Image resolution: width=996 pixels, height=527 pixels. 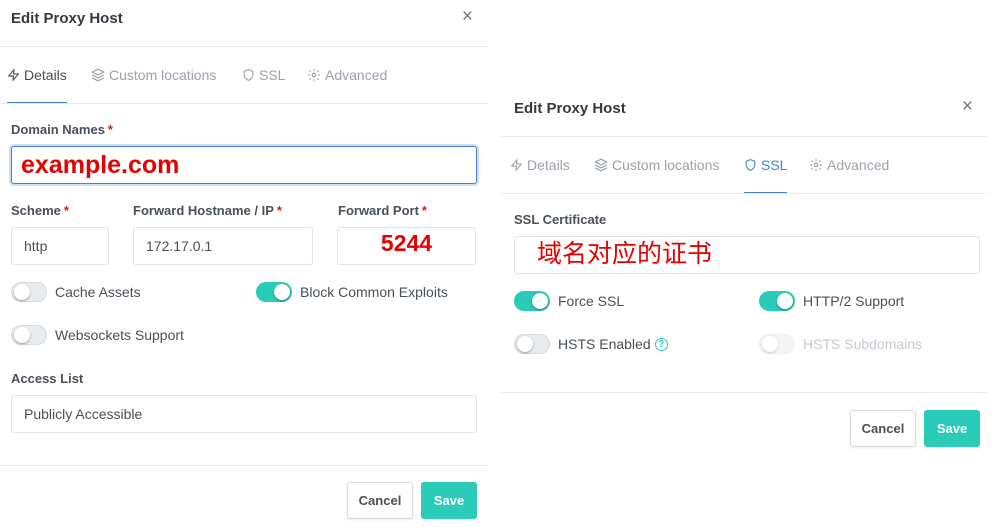 What do you see at coordinates (47, 378) in the screenshot?
I see `access-list-label: Access List` at bounding box center [47, 378].